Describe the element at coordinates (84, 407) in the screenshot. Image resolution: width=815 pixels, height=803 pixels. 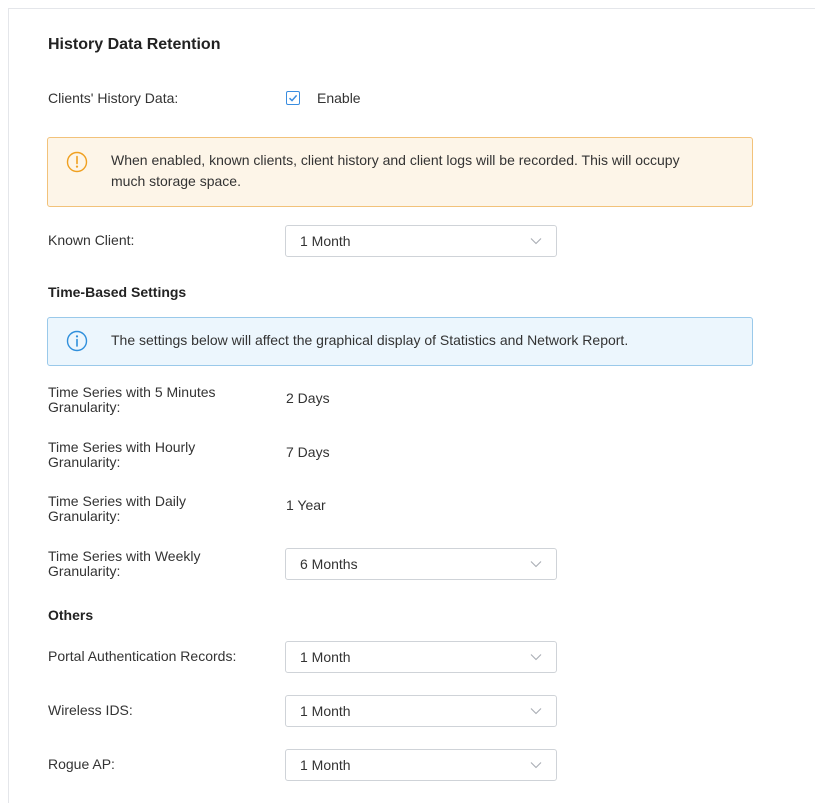
I see `five-minute-granularity-label-line2: Granularity:` at that location.